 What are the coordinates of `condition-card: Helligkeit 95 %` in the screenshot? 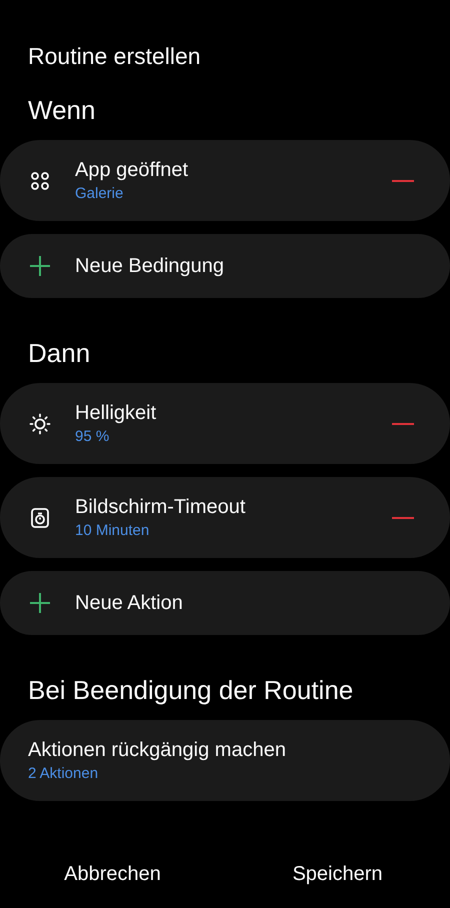 It's located at (225, 423).